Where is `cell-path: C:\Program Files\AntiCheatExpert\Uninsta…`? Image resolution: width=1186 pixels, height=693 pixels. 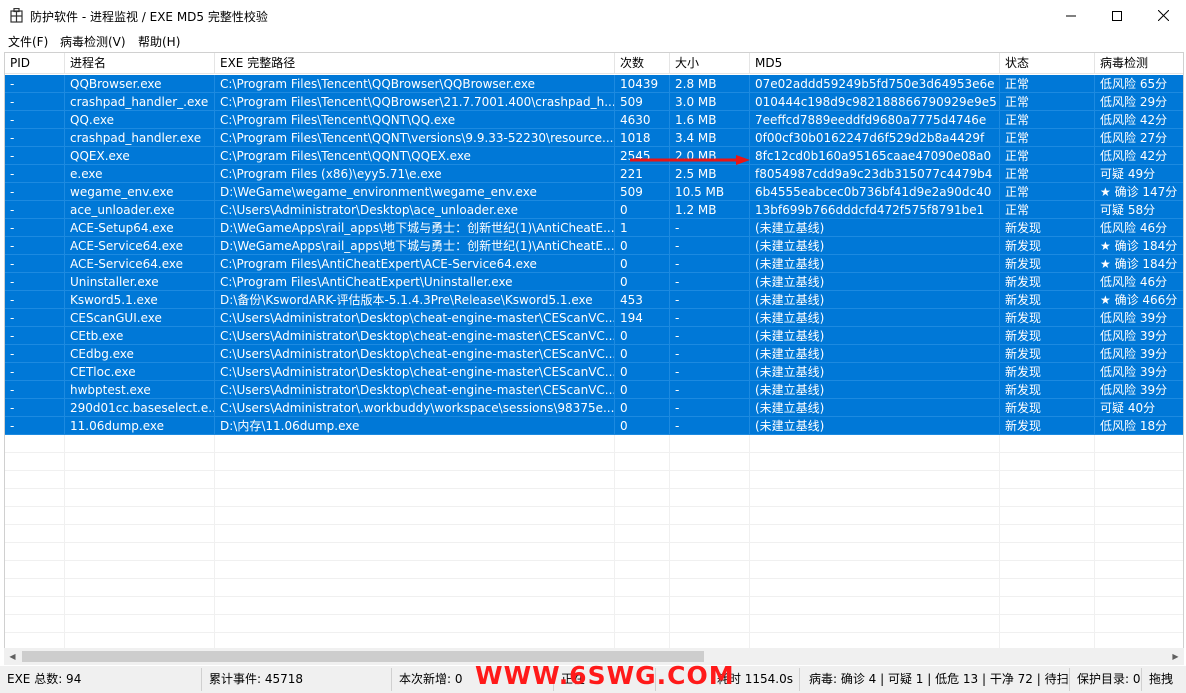 cell-path: C:\Program Files\AntiCheatExpert\Uninsta… is located at coordinates (415, 282).